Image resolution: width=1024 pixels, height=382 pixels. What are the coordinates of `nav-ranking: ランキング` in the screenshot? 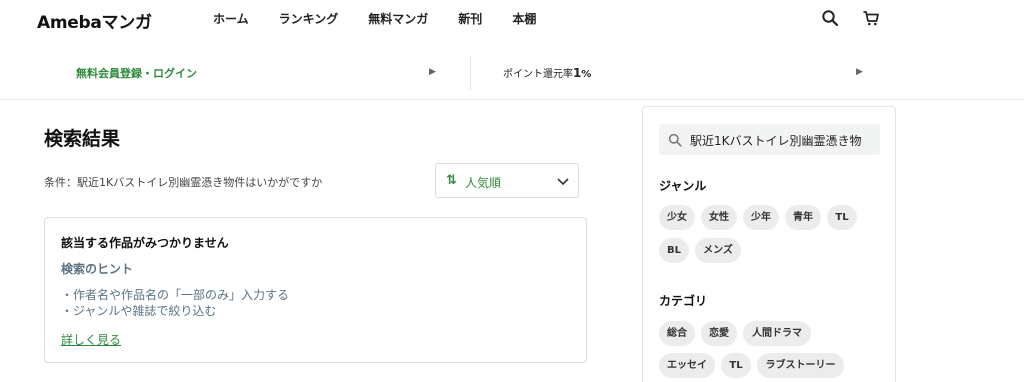 It's located at (309, 18).